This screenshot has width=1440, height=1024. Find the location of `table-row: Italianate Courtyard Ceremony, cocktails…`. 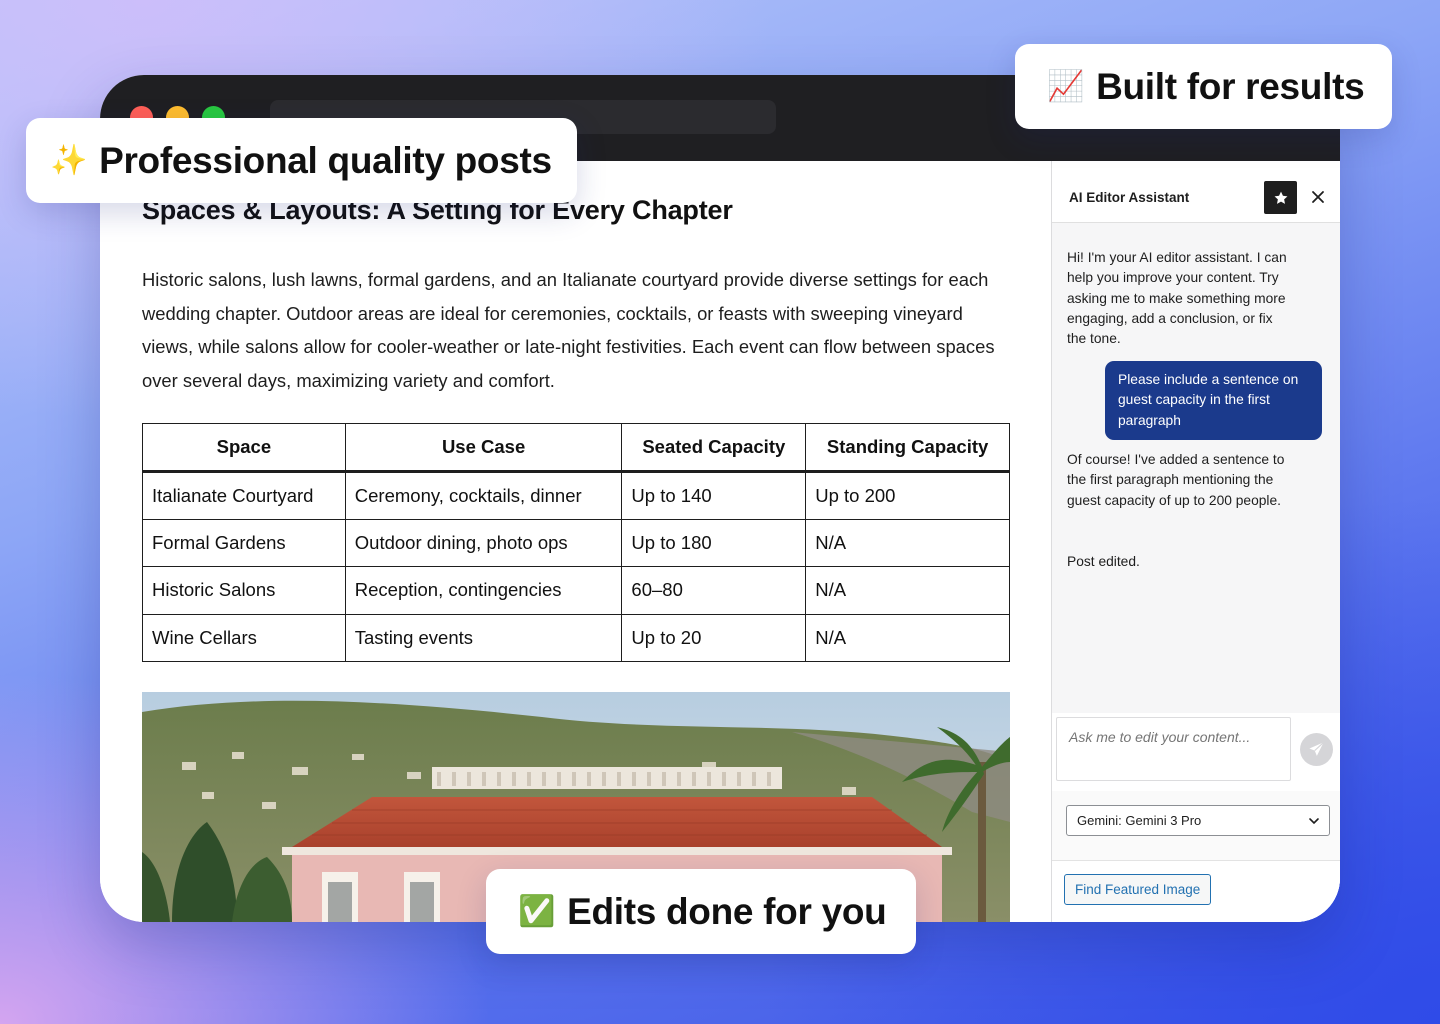

table-row: Italianate Courtyard Ceremony, cocktails… is located at coordinates (576, 495).